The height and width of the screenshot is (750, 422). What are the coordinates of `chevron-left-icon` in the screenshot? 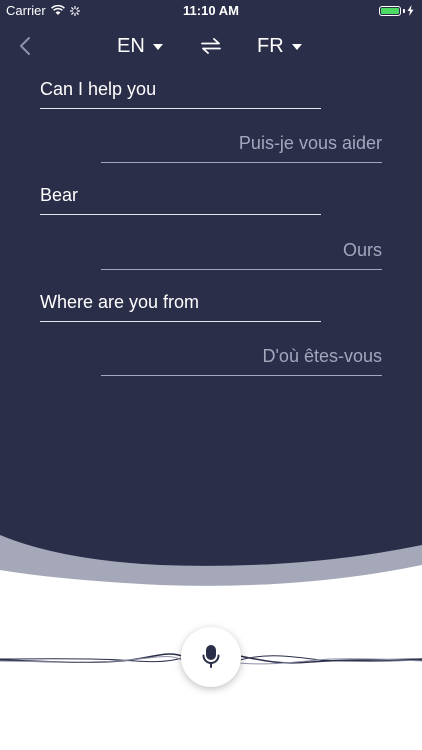 It's located at (25, 46).